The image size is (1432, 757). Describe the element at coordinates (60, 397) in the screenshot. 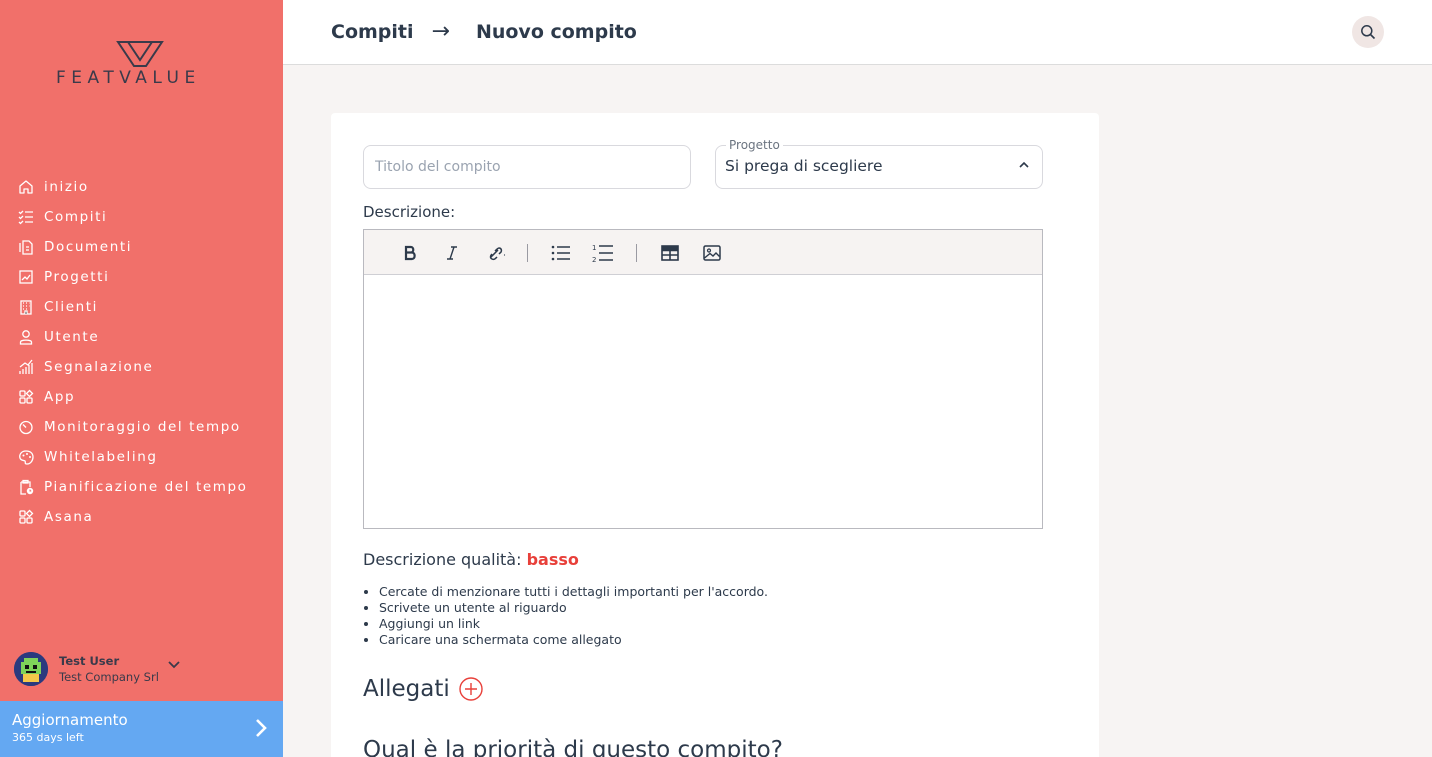

I see `sidebar-item-label: App` at that location.